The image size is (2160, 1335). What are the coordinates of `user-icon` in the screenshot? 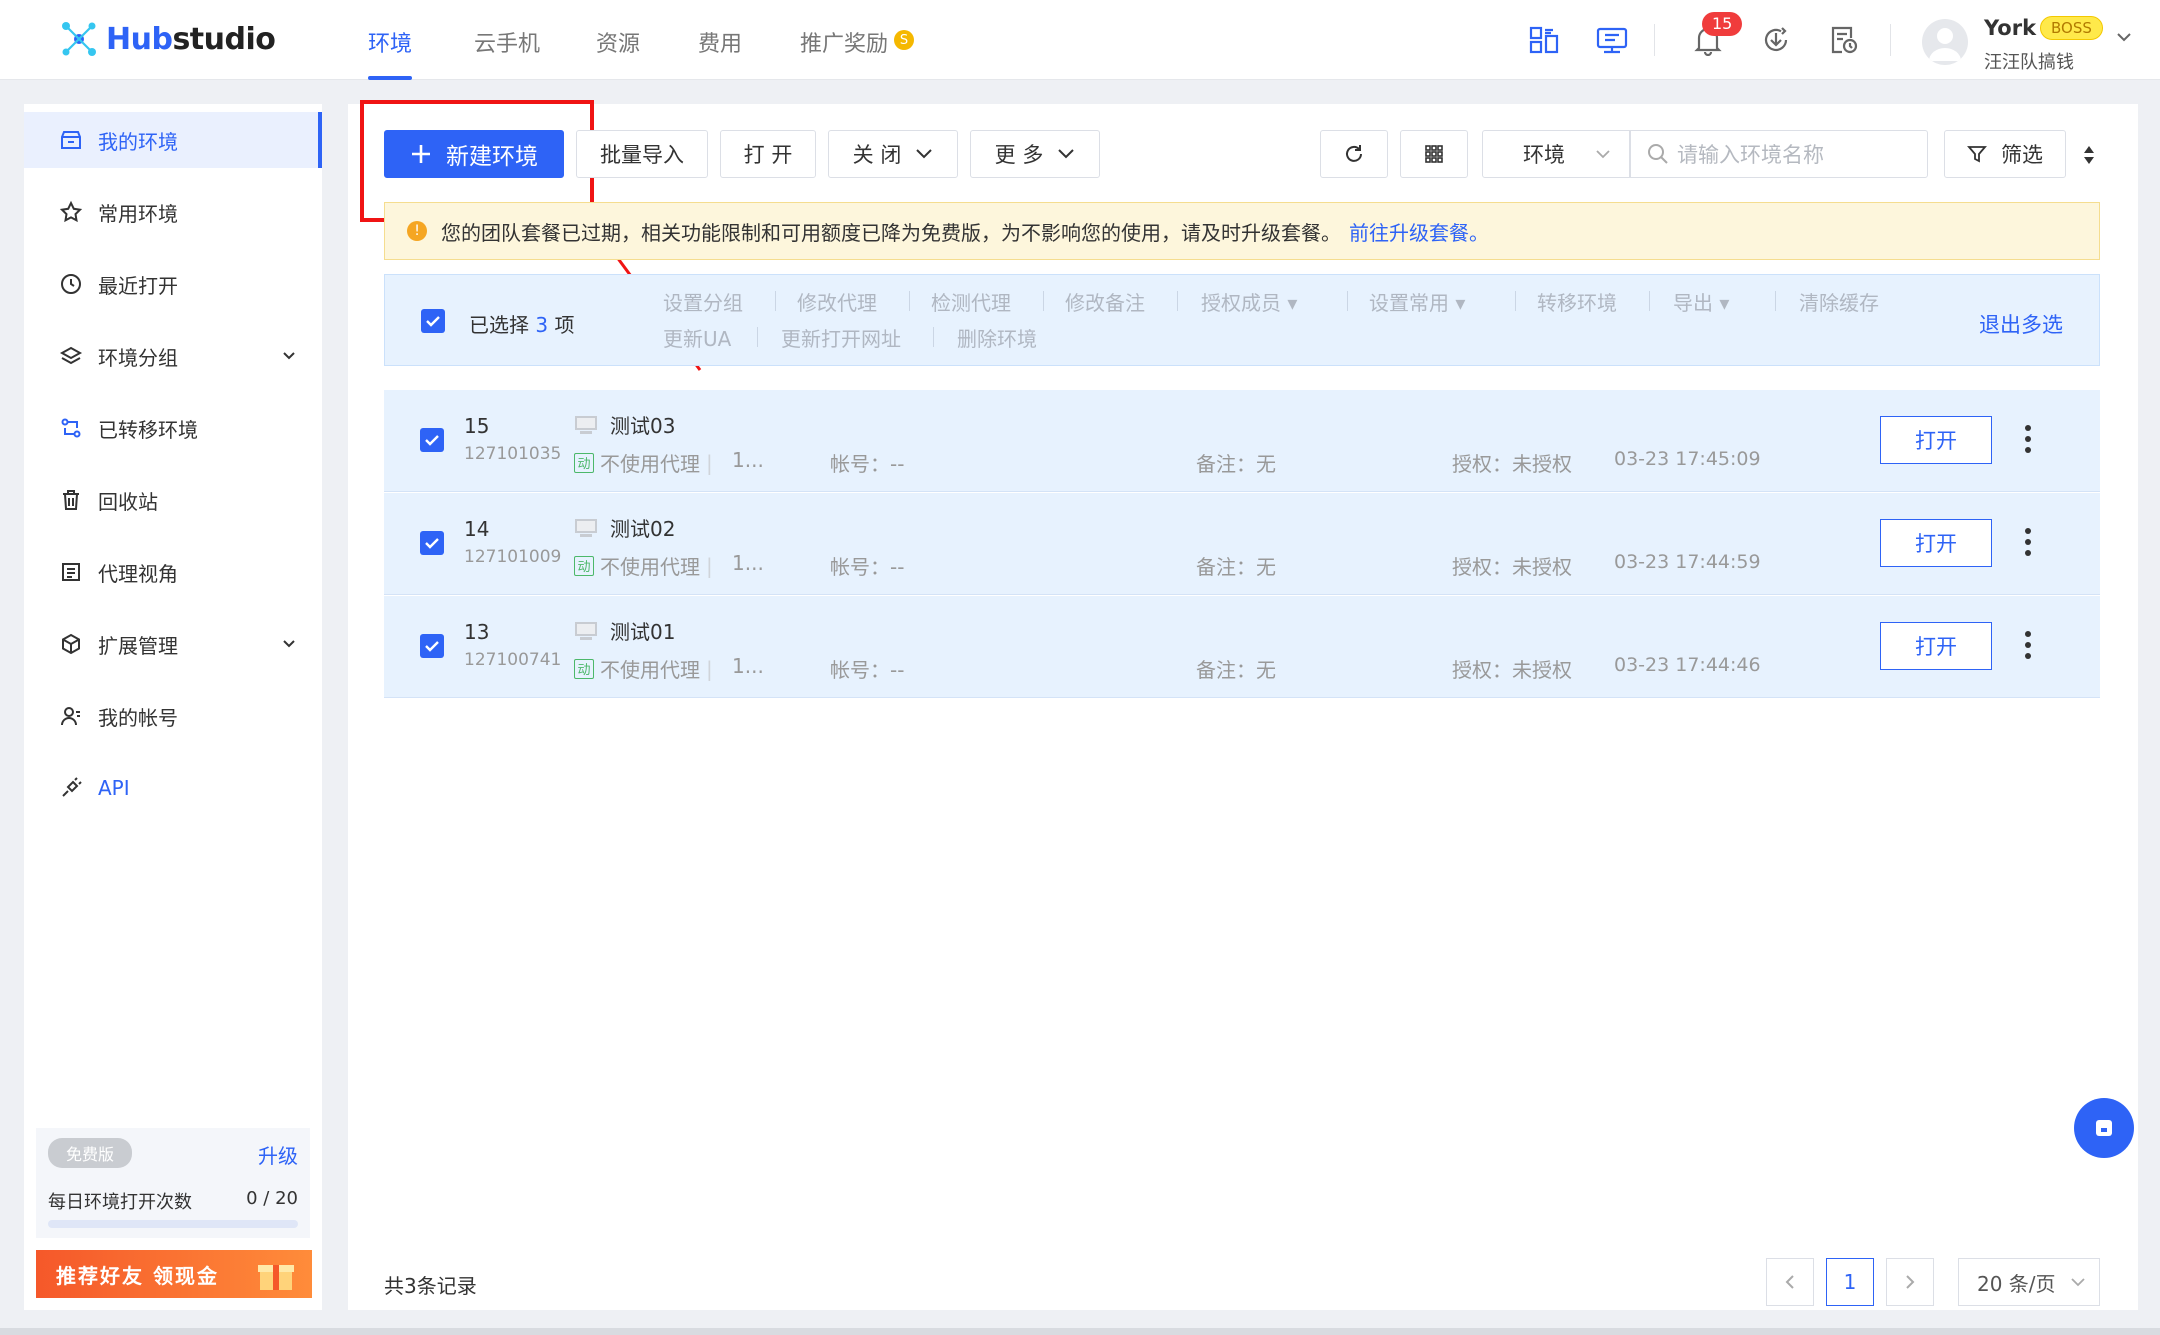 It's located at (71, 716).